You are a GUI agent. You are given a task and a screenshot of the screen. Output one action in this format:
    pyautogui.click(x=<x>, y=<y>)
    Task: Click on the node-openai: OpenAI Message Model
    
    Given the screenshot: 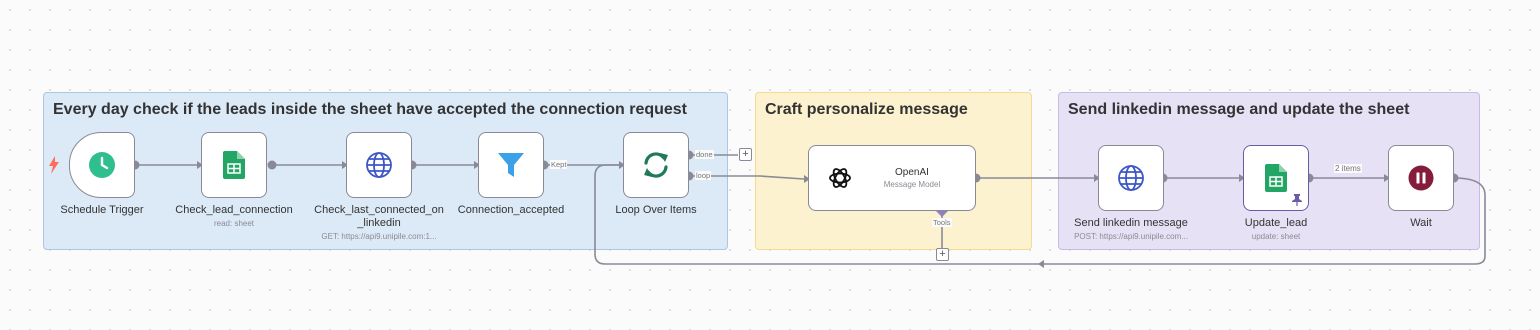 What is the action you would take?
    pyautogui.click(x=892, y=178)
    